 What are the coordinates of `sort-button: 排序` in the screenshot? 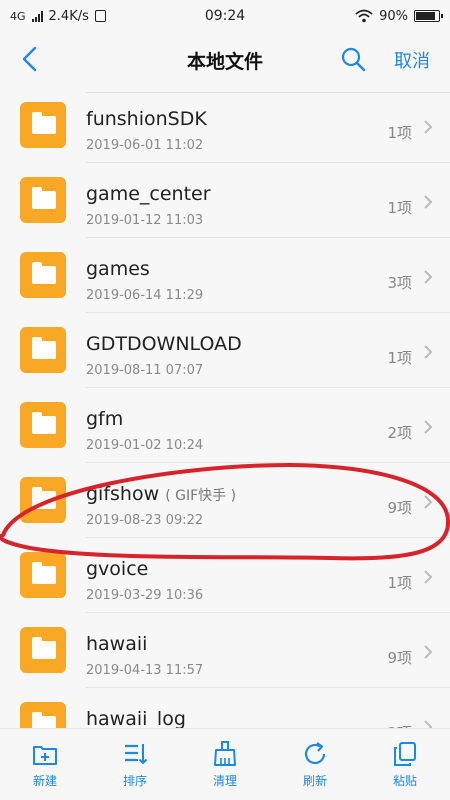 It's located at (135, 764).